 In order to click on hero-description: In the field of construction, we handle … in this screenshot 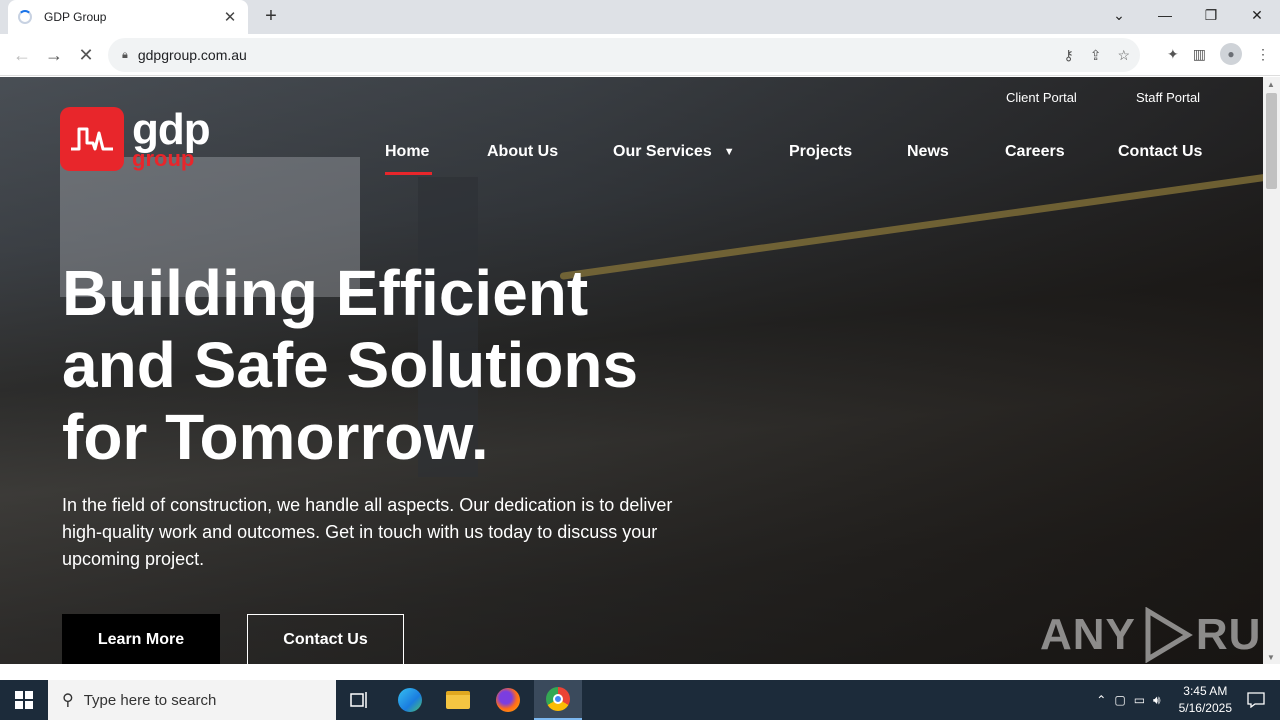, I will do `click(422, 532)`.